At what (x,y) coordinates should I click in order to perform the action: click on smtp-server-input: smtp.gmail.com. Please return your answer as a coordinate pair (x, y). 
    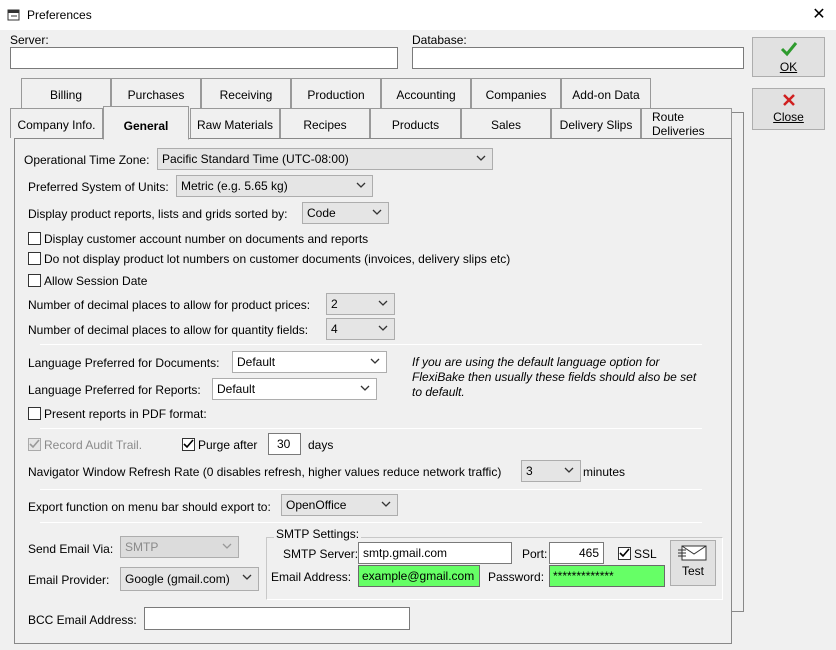
    Looking at the image, I should click on (435, 553).